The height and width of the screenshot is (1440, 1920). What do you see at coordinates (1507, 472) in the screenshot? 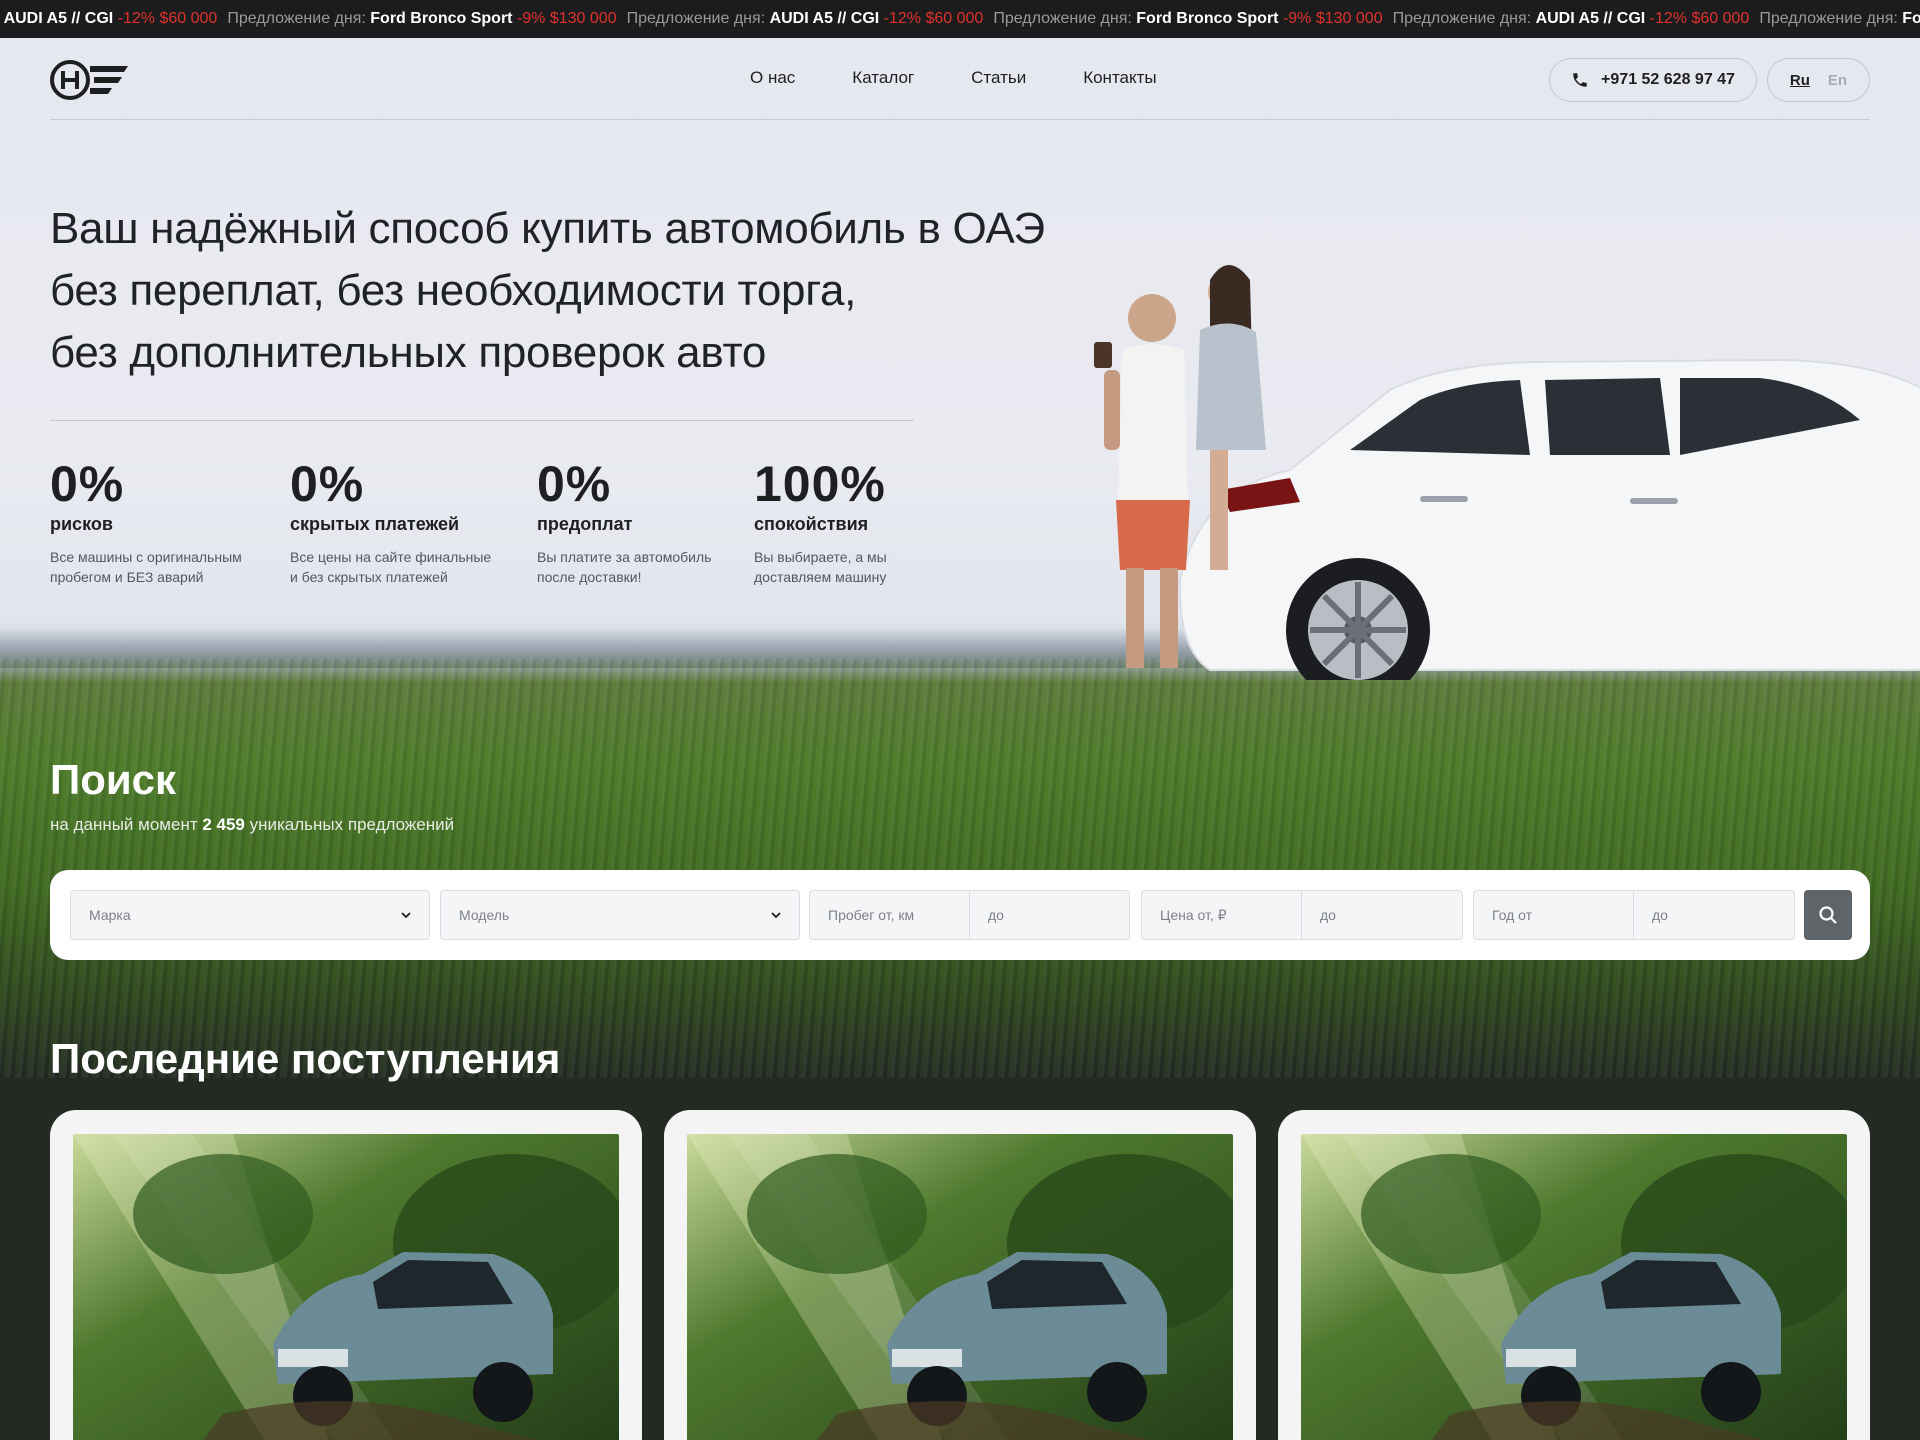
I see `hero-car-couple-image` at bounding box center [1507, 472].